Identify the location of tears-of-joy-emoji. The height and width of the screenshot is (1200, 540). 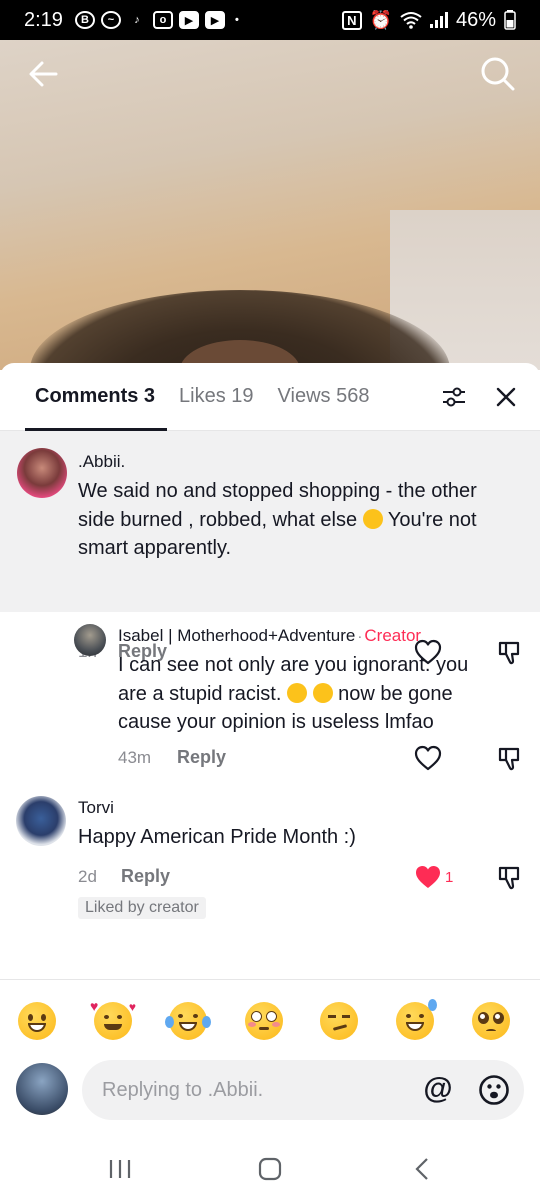
(188, 1021).